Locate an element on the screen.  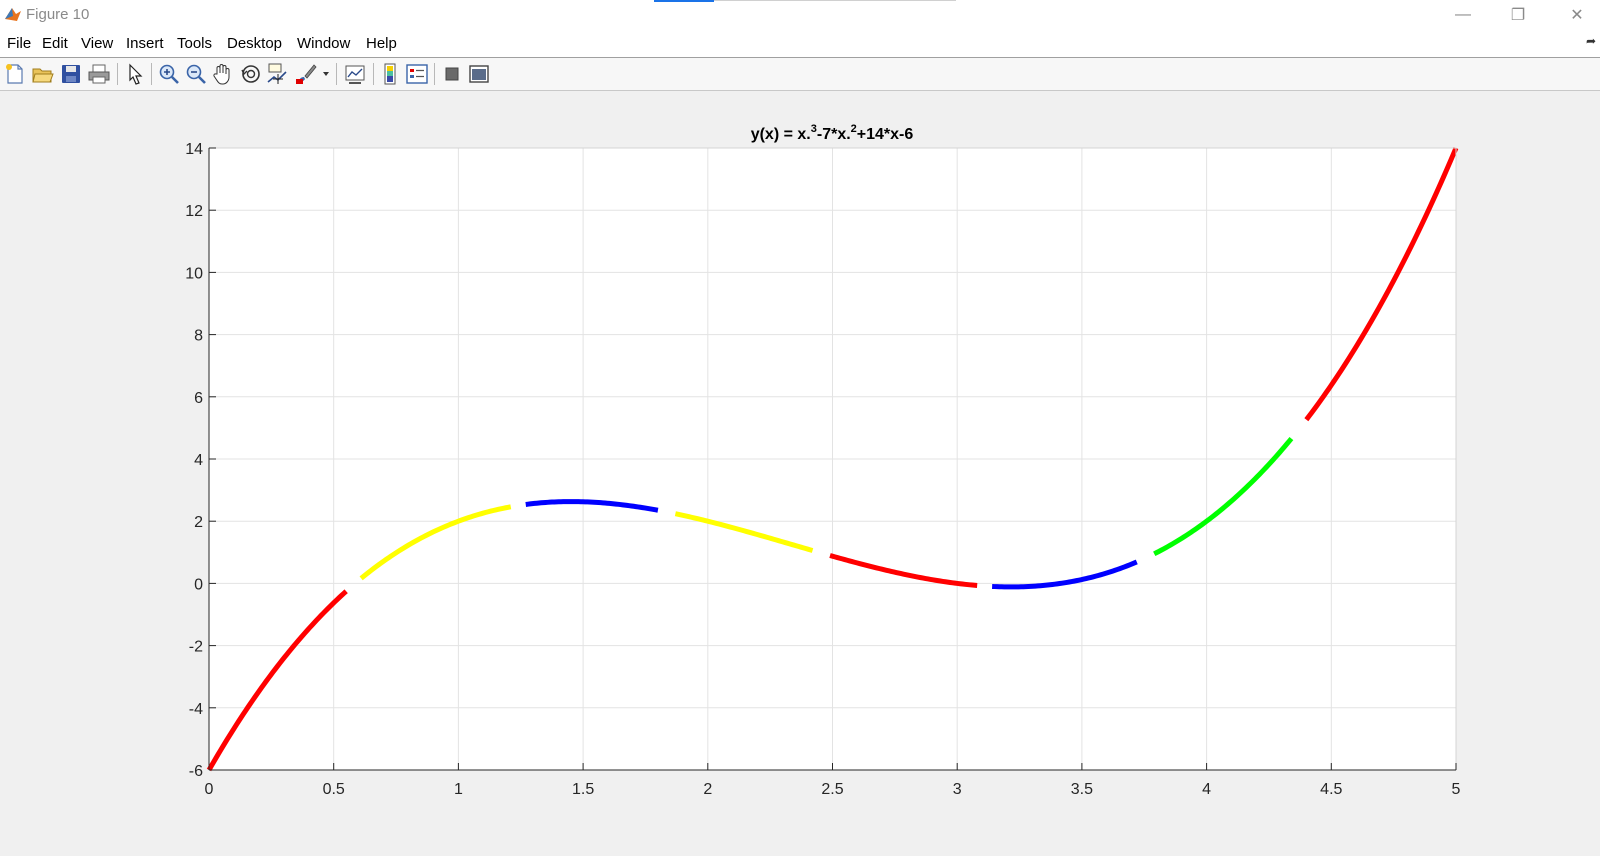
chart-title-part: -7*x. is located at coordinates (834, 134).